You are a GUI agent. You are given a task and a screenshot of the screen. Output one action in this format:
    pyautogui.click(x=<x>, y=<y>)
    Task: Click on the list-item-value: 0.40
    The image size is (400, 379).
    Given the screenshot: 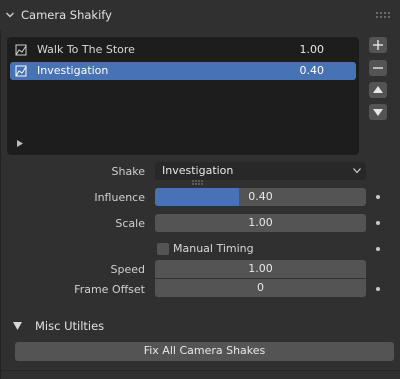 What is the action you would take?
    pyautogui.click(x=312, y=70)
    